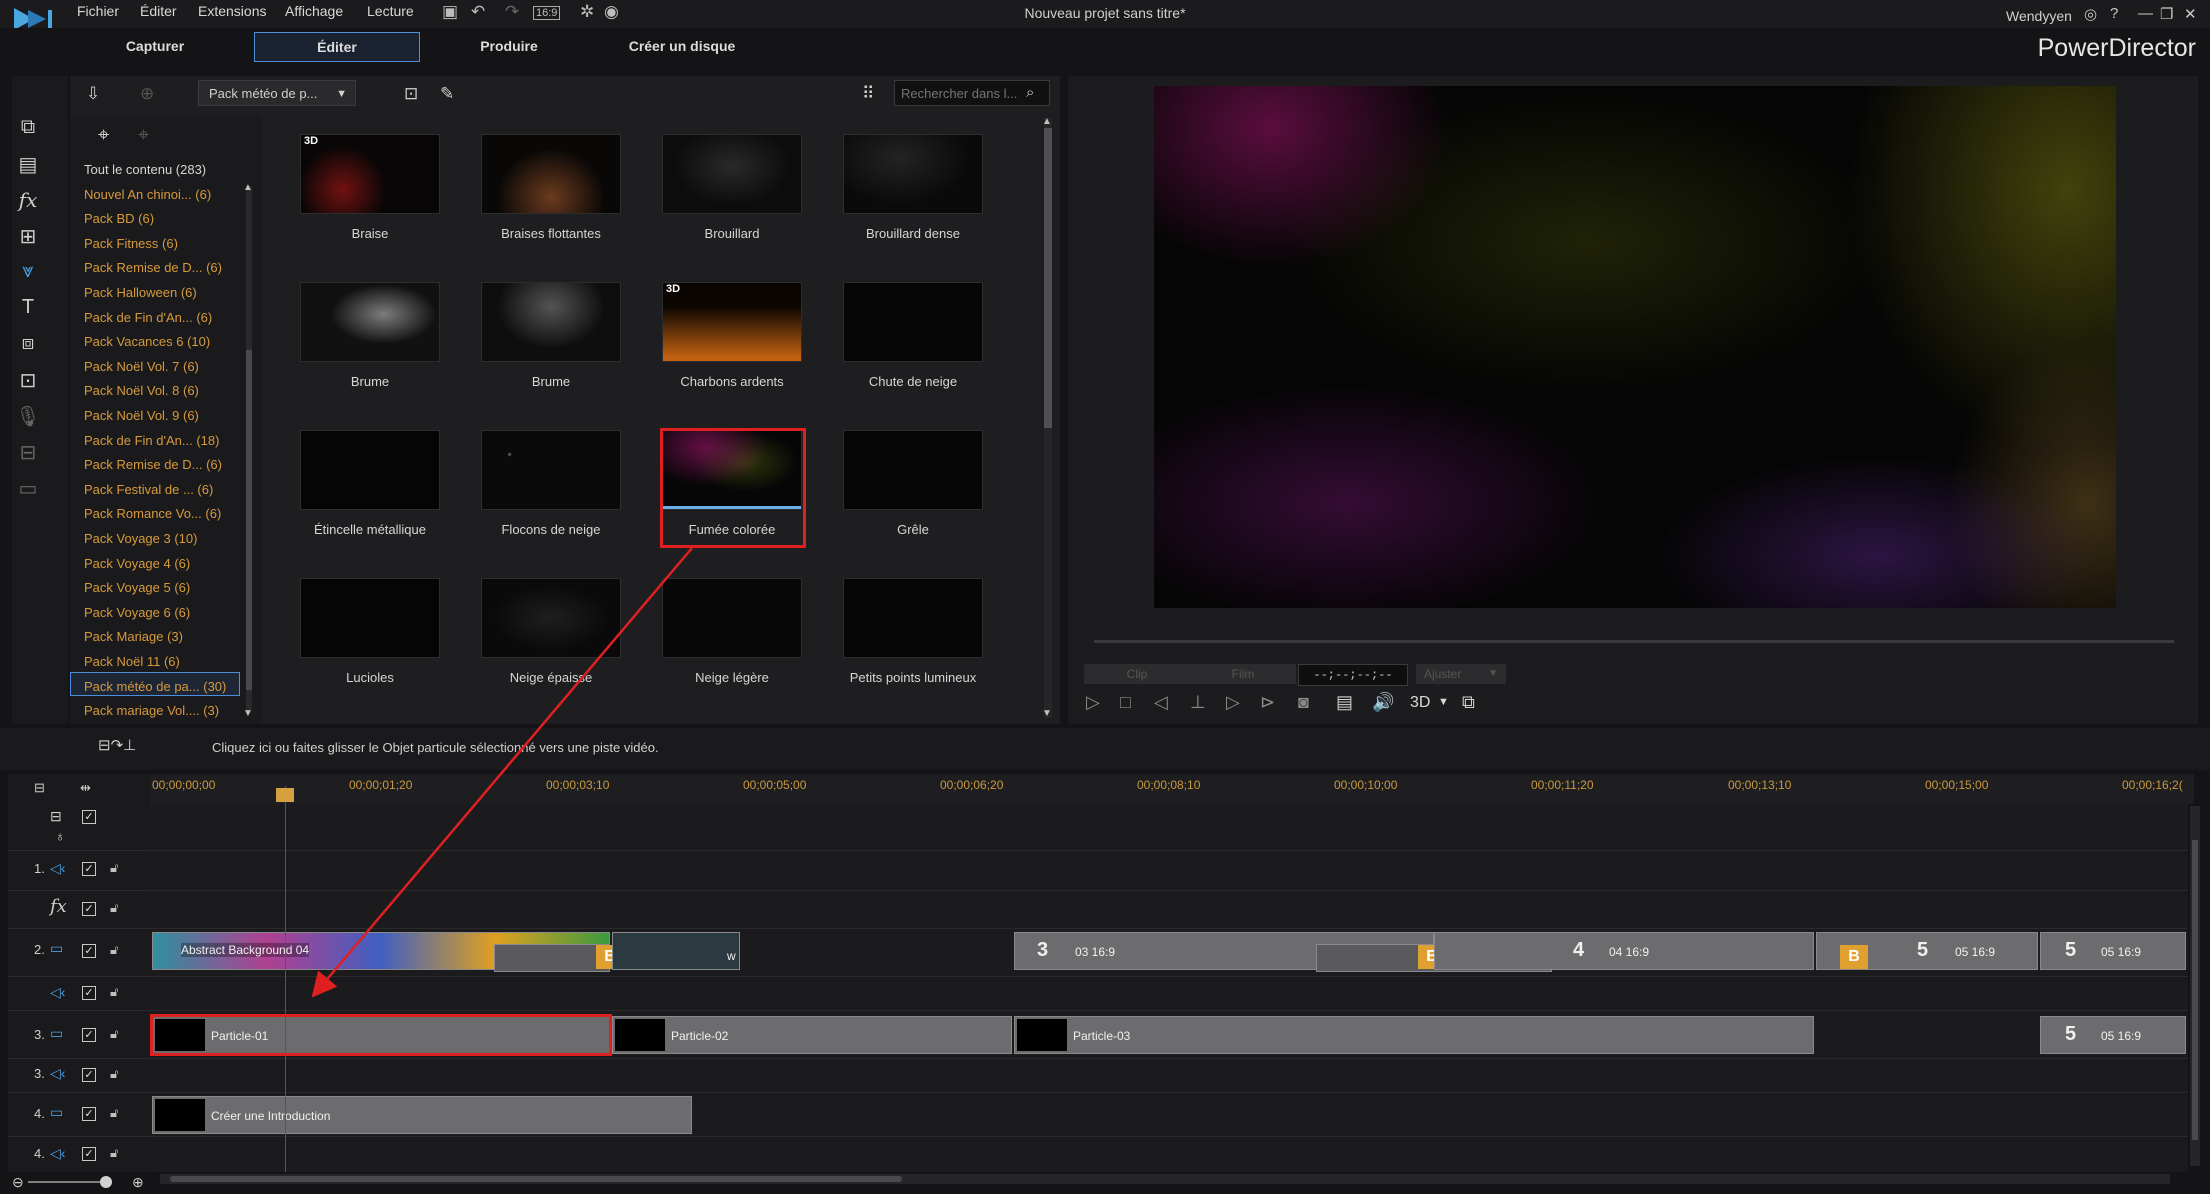 This screenshot has width=2210, height=1194. Describe the element at coordinates (502, 772) in the screenshot. I see `drag-arrow` at that location.